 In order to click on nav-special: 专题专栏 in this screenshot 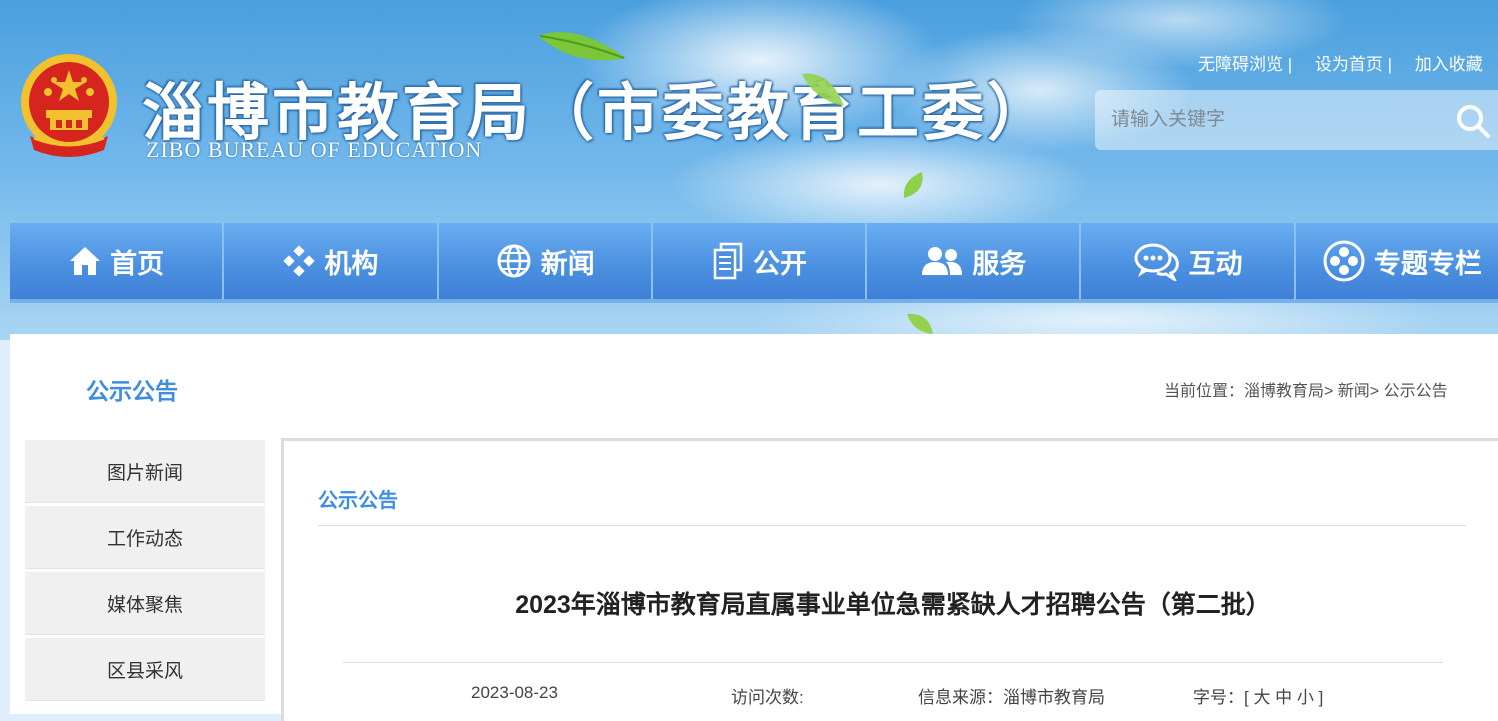, I will do `click(1397, 261)`.